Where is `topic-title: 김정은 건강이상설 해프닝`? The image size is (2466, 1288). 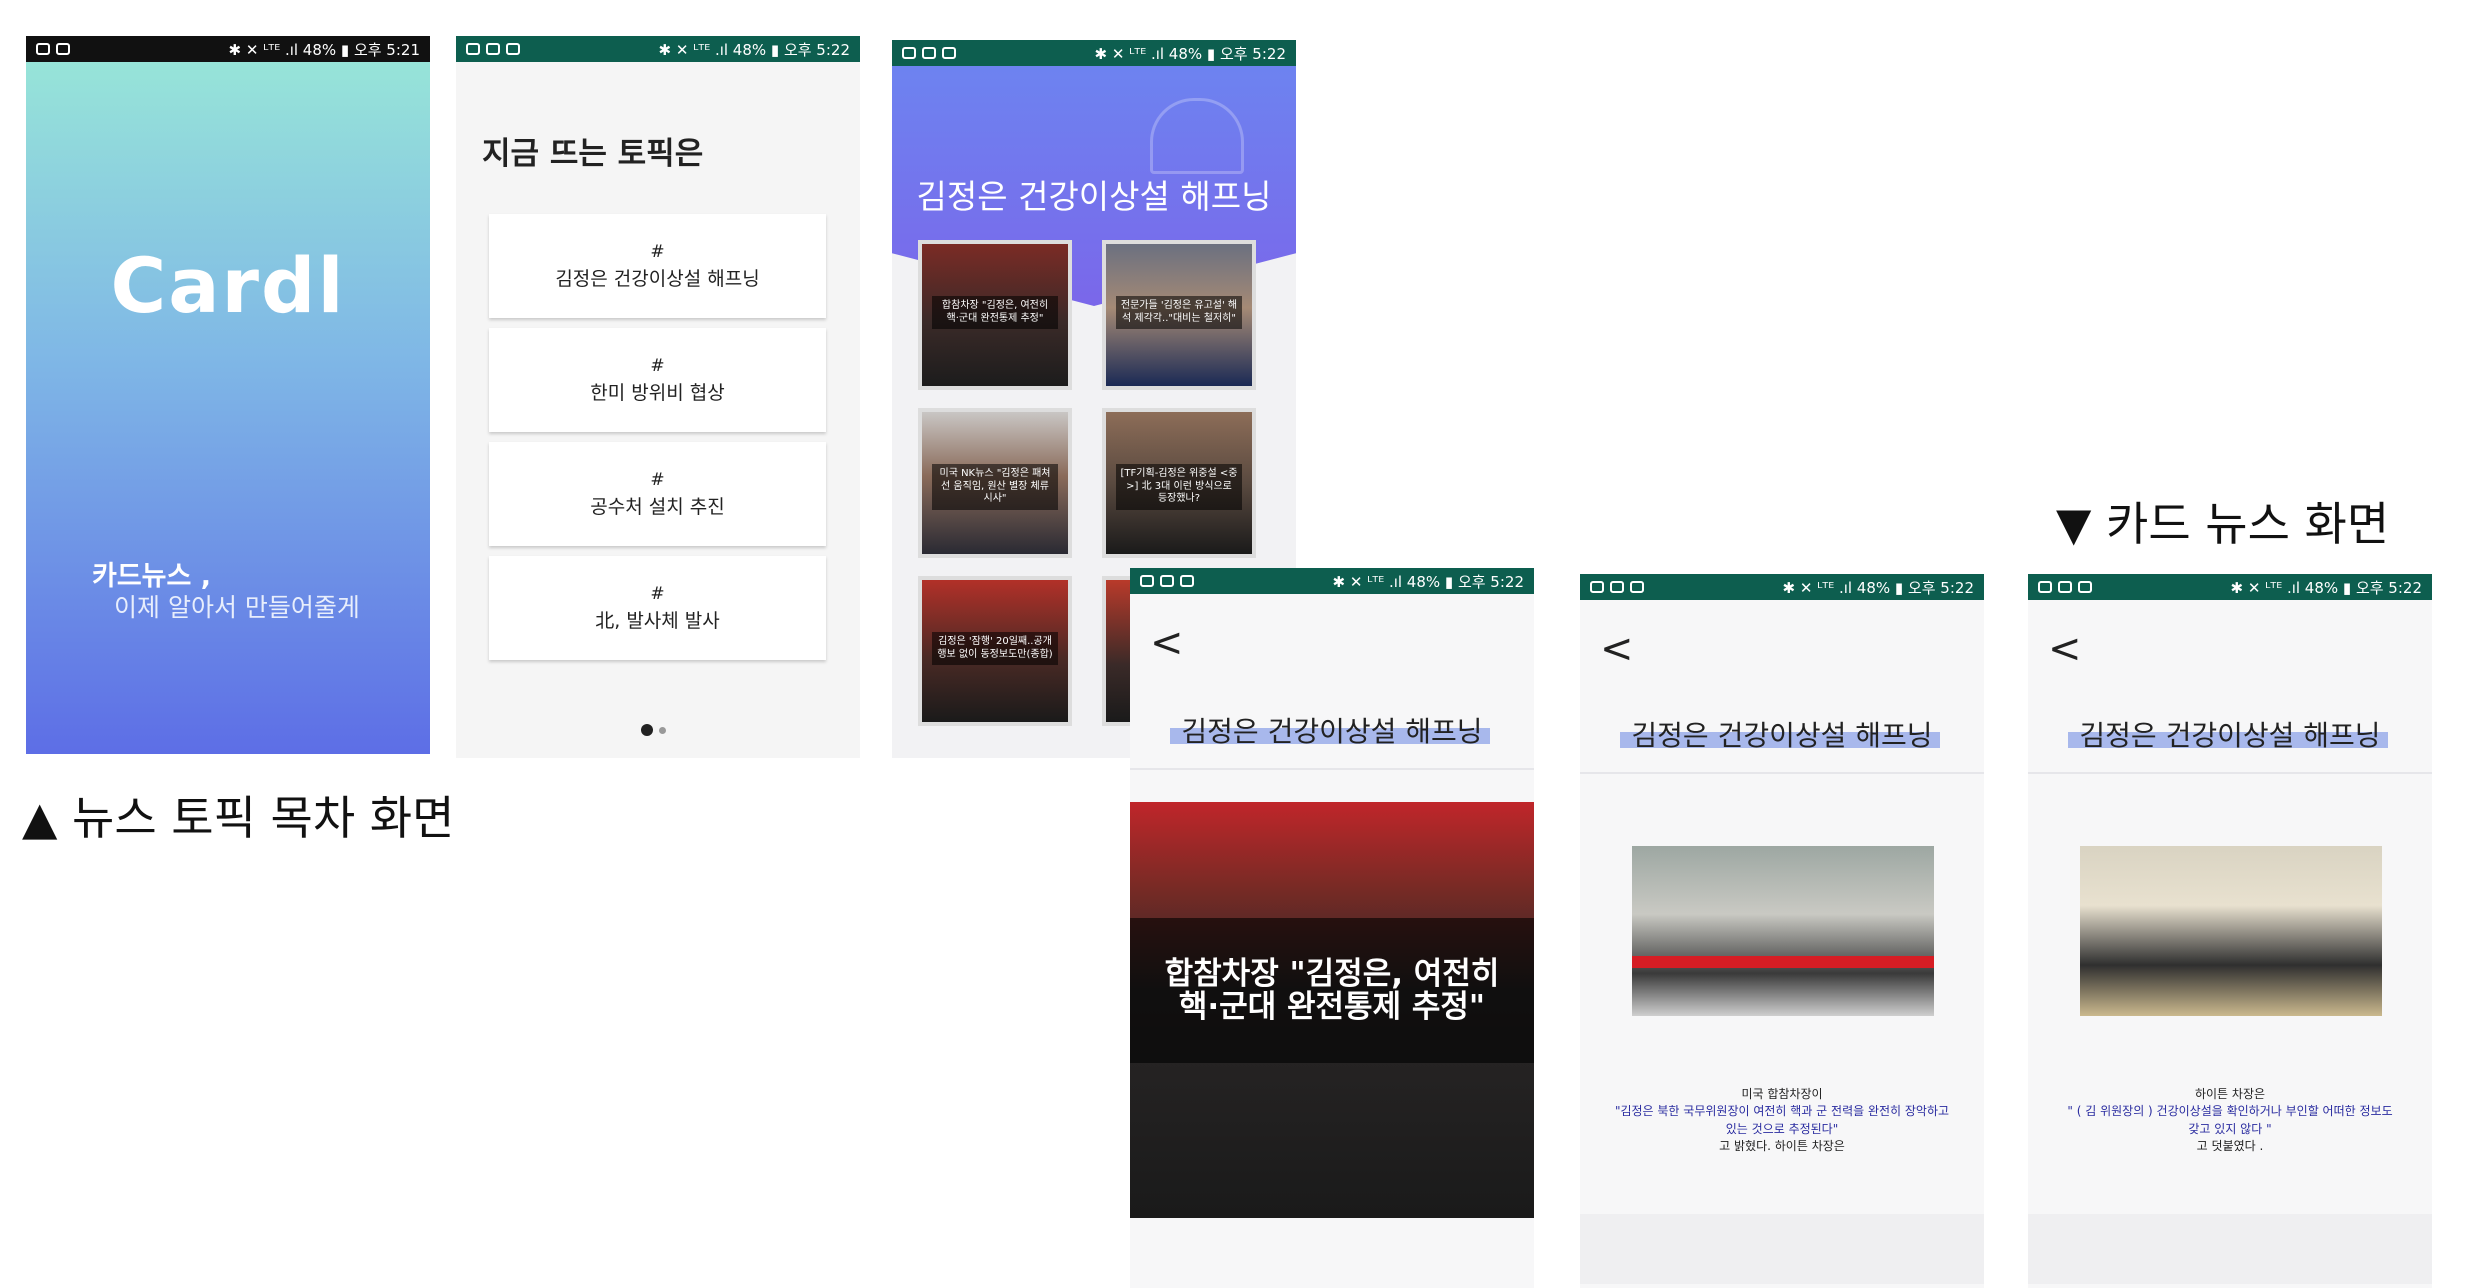
topic-title: 김정은 건강이상설 해프닝 is located at coordinates (1094, 196).